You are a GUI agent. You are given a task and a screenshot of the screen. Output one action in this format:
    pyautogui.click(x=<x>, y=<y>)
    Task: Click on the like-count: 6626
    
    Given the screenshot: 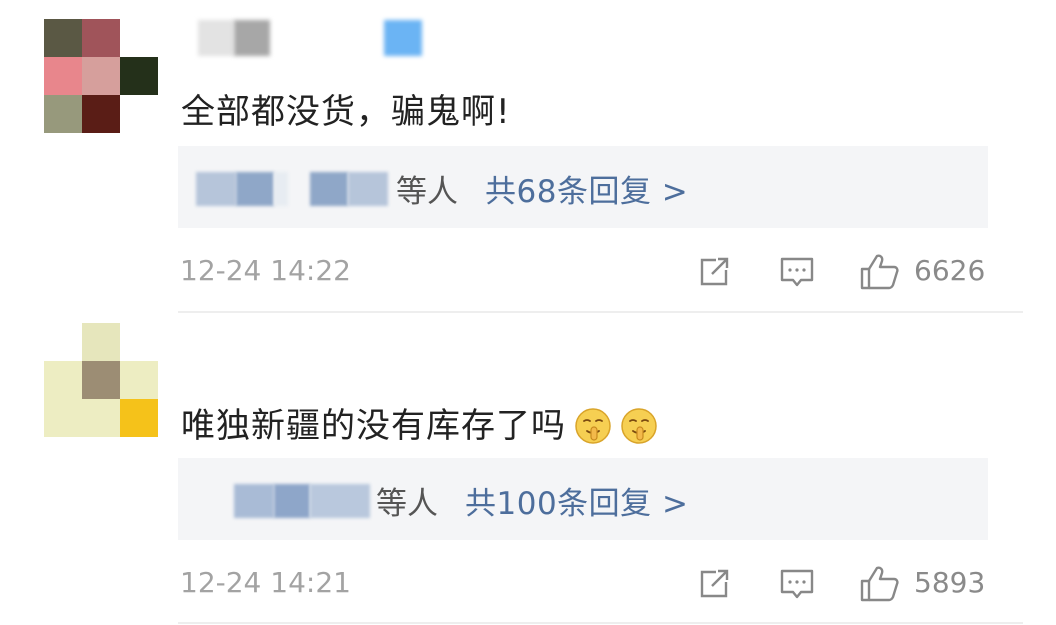 What is the action you would take?
    pyautogui.click(x=950, y=270)
    